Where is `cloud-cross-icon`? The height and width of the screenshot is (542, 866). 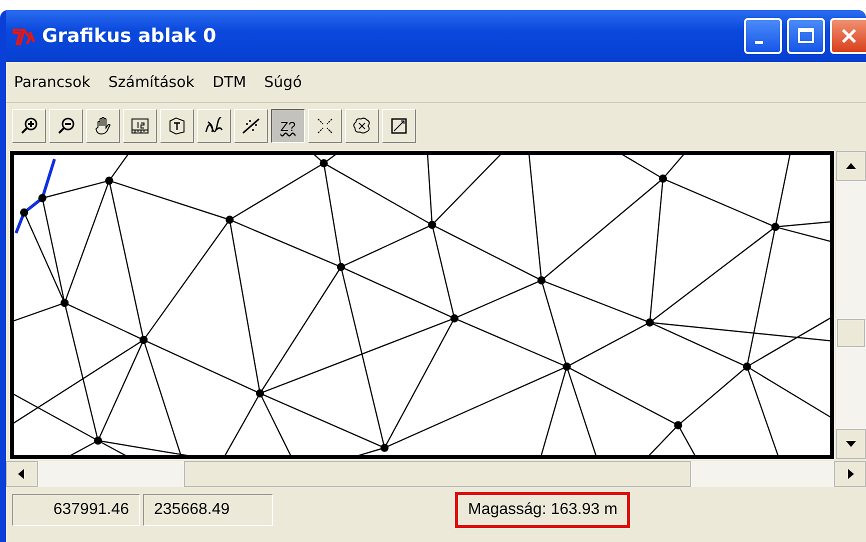
cloud-cross-icon is located at coordinates (362, 126).